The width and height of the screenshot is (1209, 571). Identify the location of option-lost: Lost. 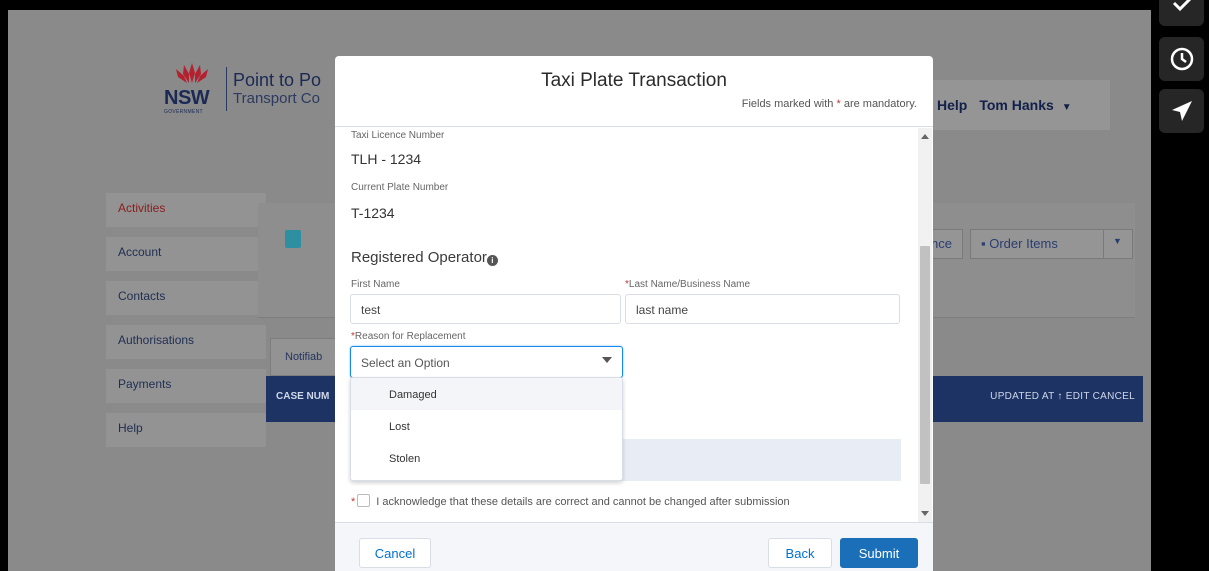
(486, 426).